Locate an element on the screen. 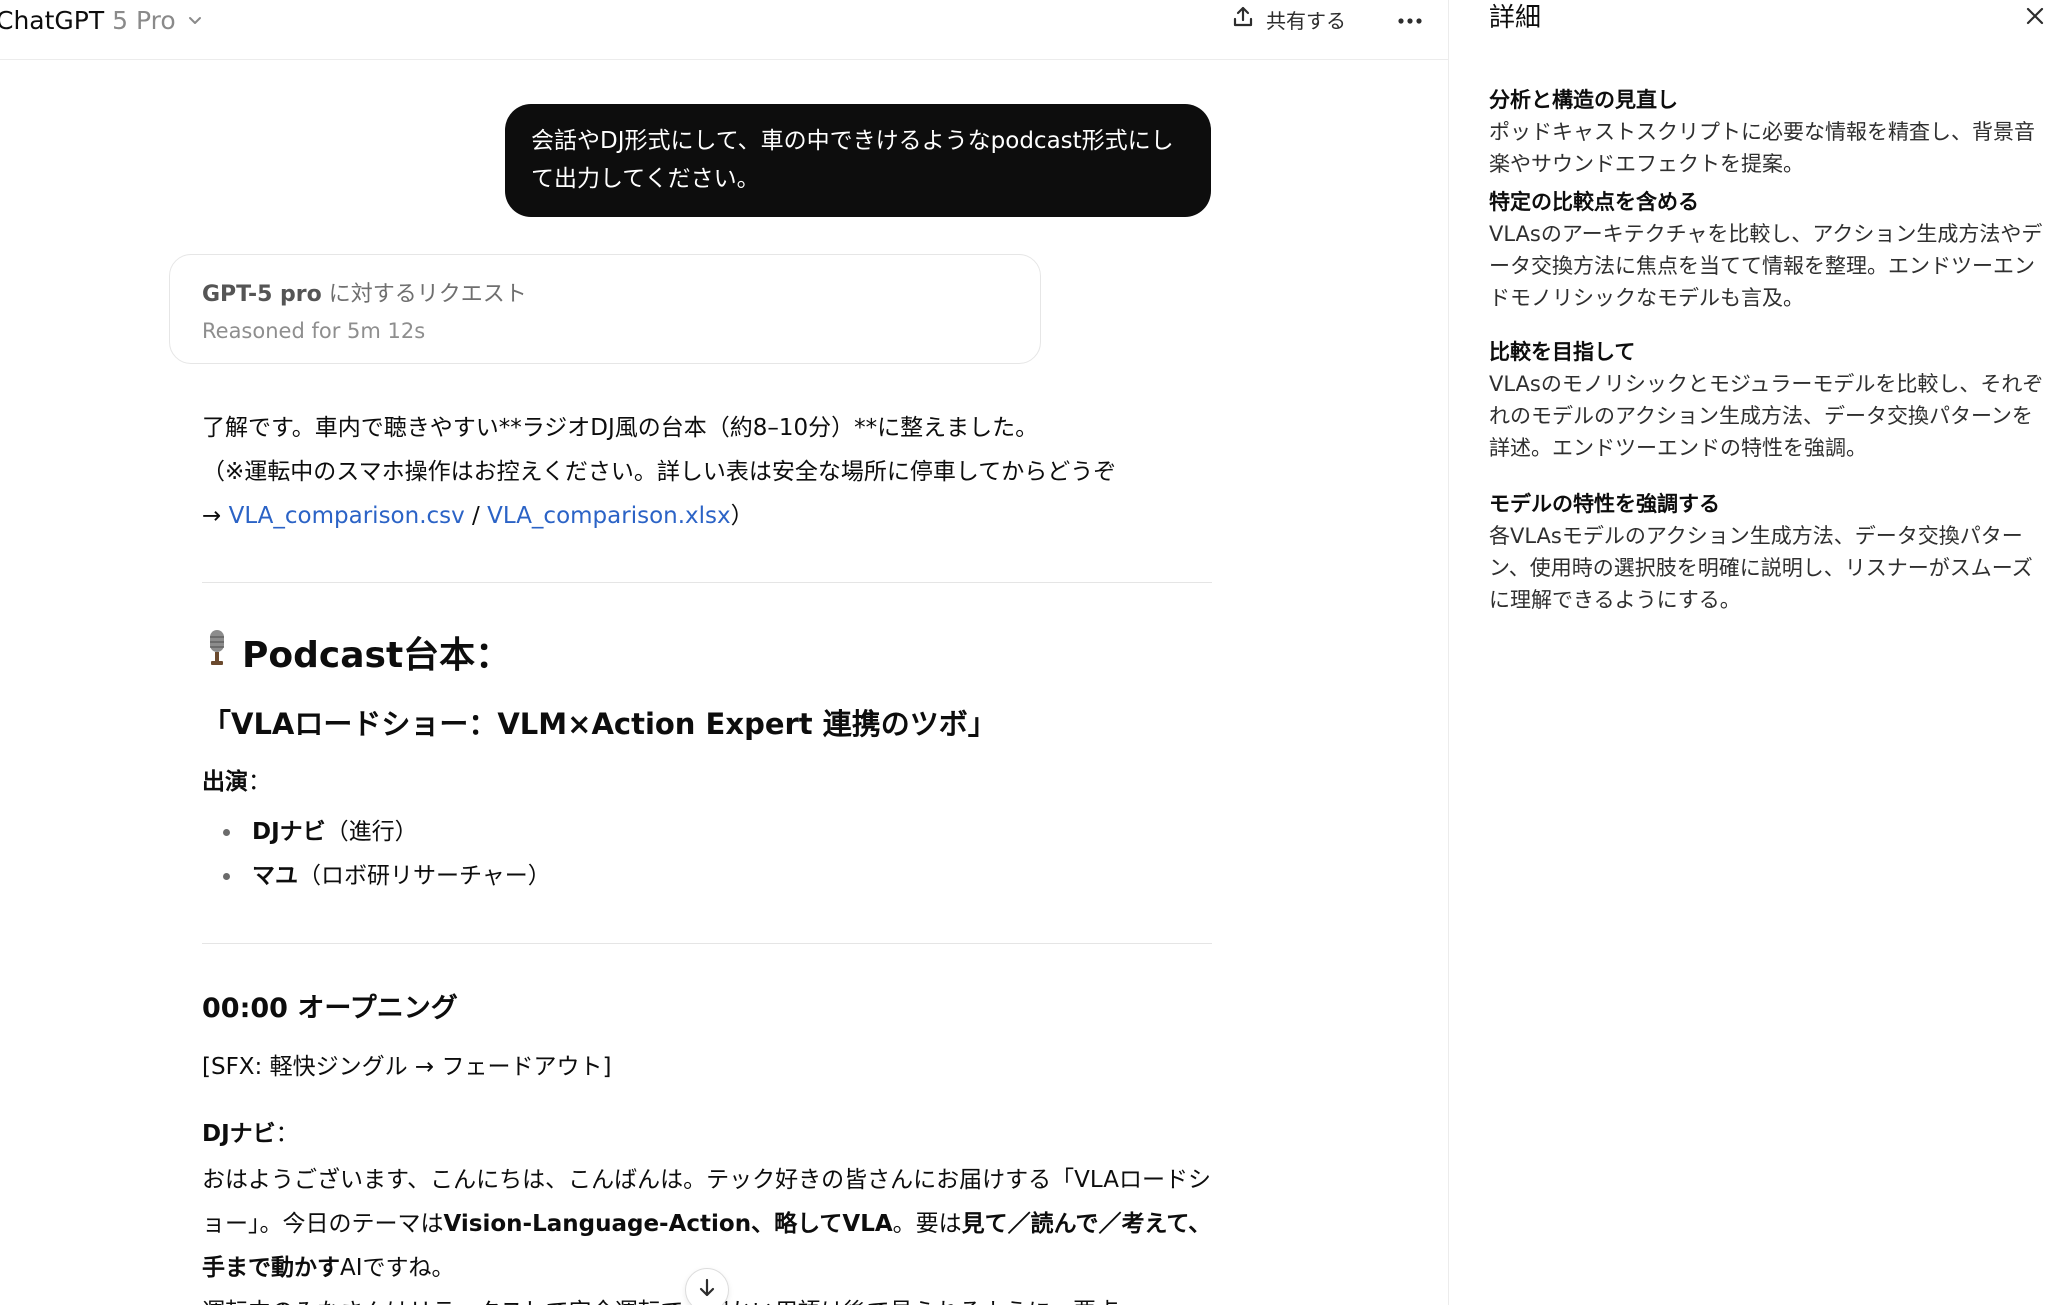 This screenshot has width=2048, height=1305. dj-text-bold-1: Vision-Language-Action、略してVLA is located at coordinates (668, 1224).